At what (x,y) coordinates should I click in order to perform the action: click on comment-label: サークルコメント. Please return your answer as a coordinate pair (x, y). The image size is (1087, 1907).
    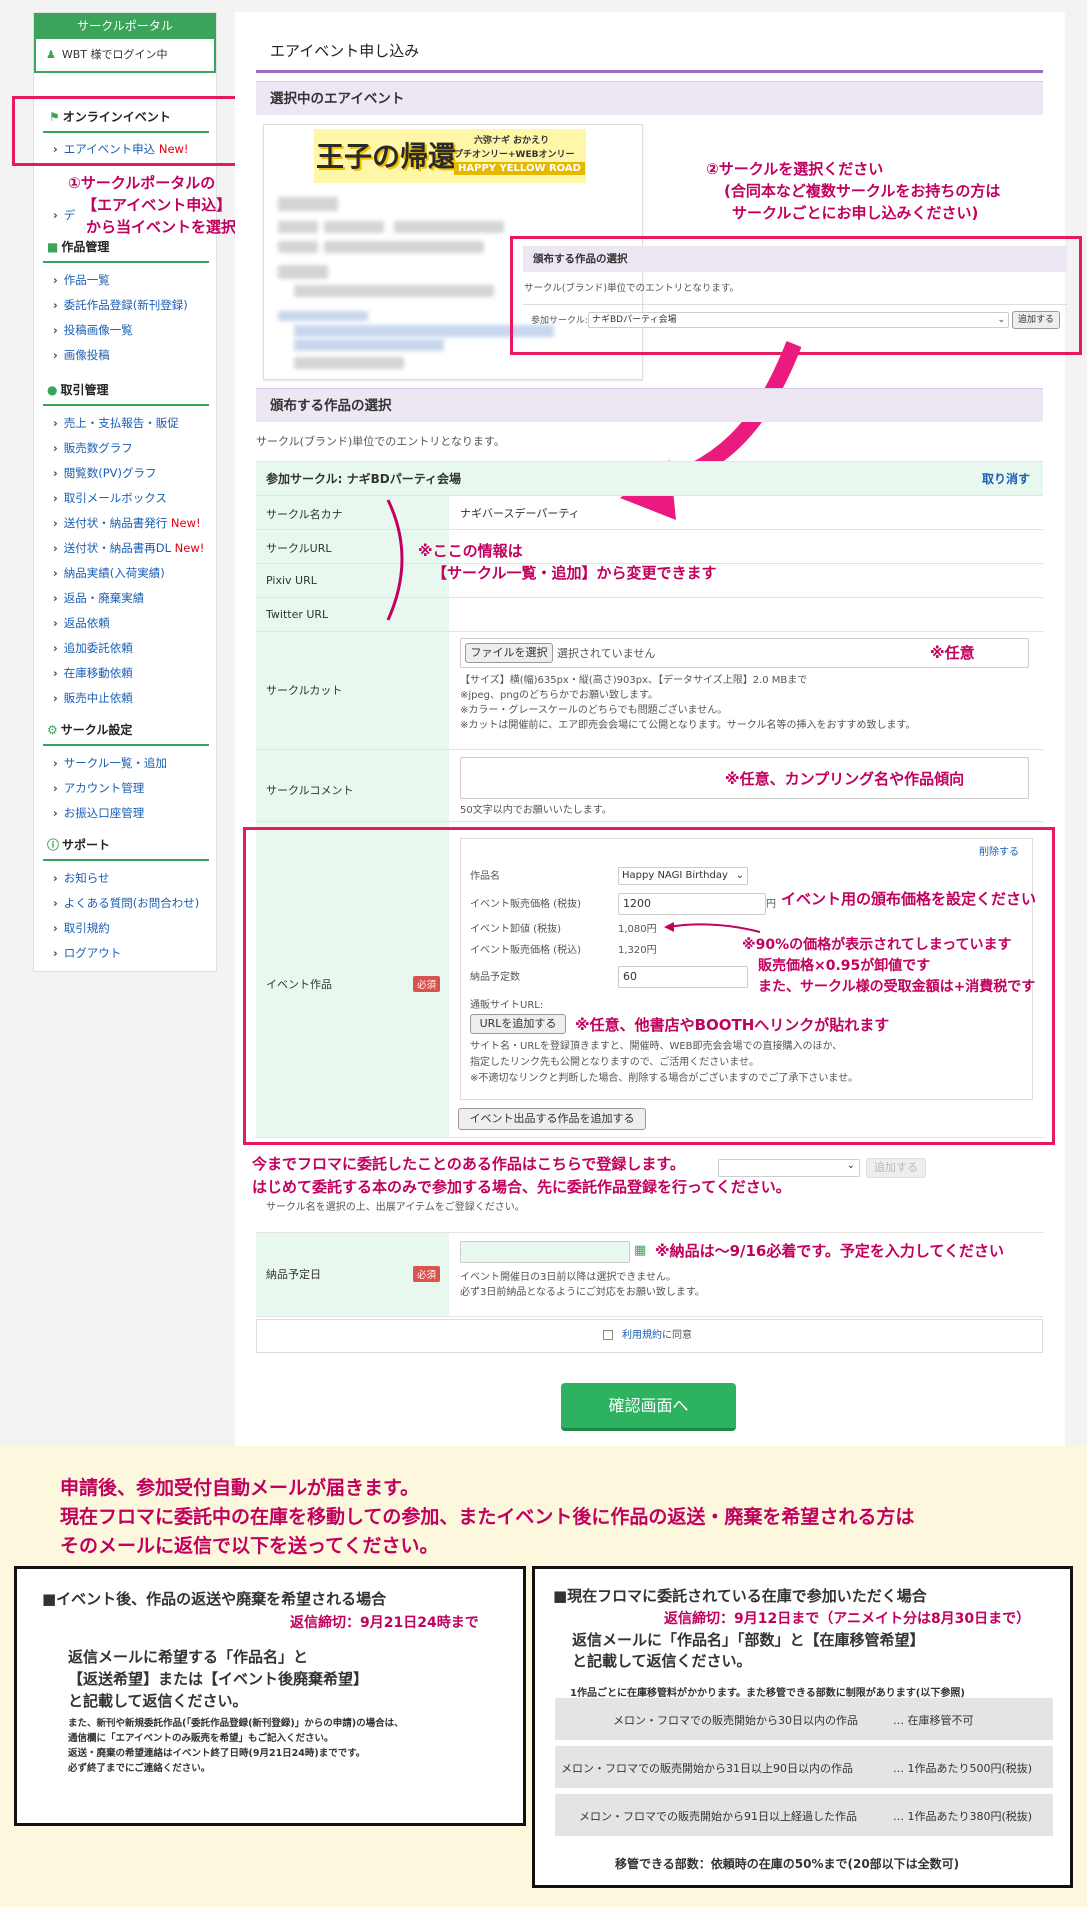
    Looking at the image, I should click on (310, 790).